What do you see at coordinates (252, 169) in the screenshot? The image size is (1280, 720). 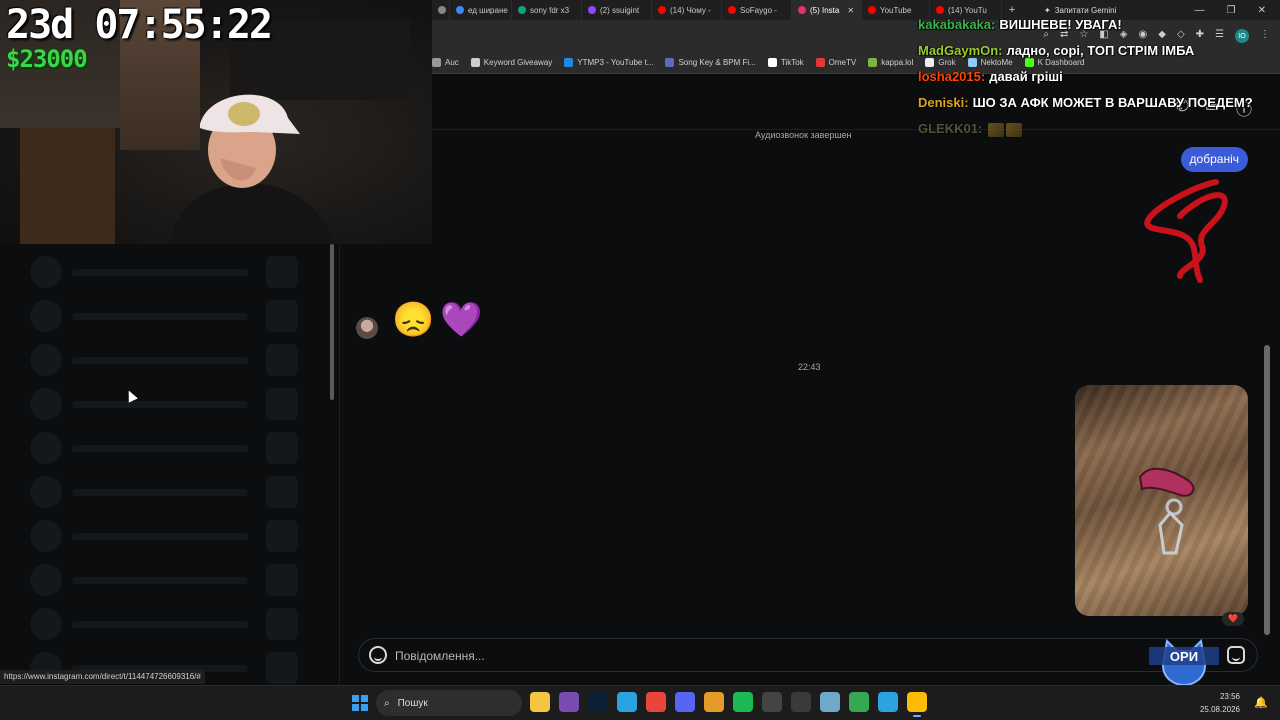 I see `streamer-figure` at bounding box center [252, 169].